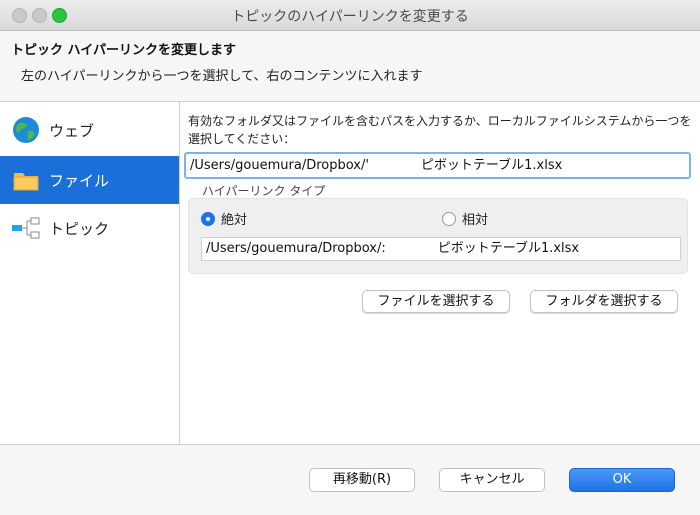 This screenshot has height=515, width=700. I want to click on absolute-radio: 絶対, so click(224, 218).